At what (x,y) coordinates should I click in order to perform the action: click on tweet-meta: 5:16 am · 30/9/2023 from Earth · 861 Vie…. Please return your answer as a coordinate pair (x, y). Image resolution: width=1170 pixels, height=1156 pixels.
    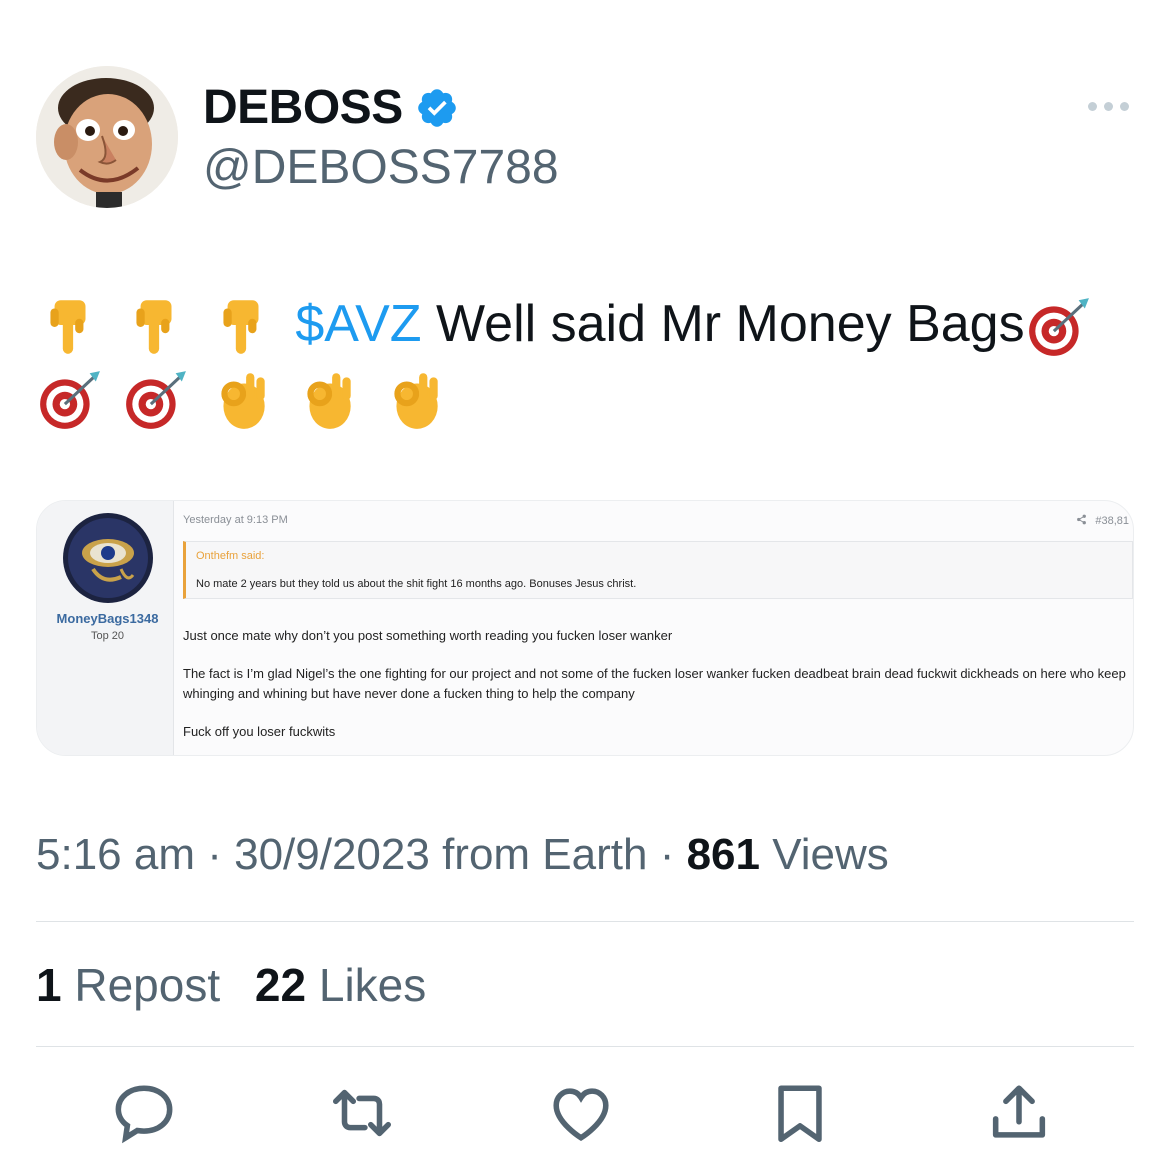
    Looking at the image, I should click on (462, 855).